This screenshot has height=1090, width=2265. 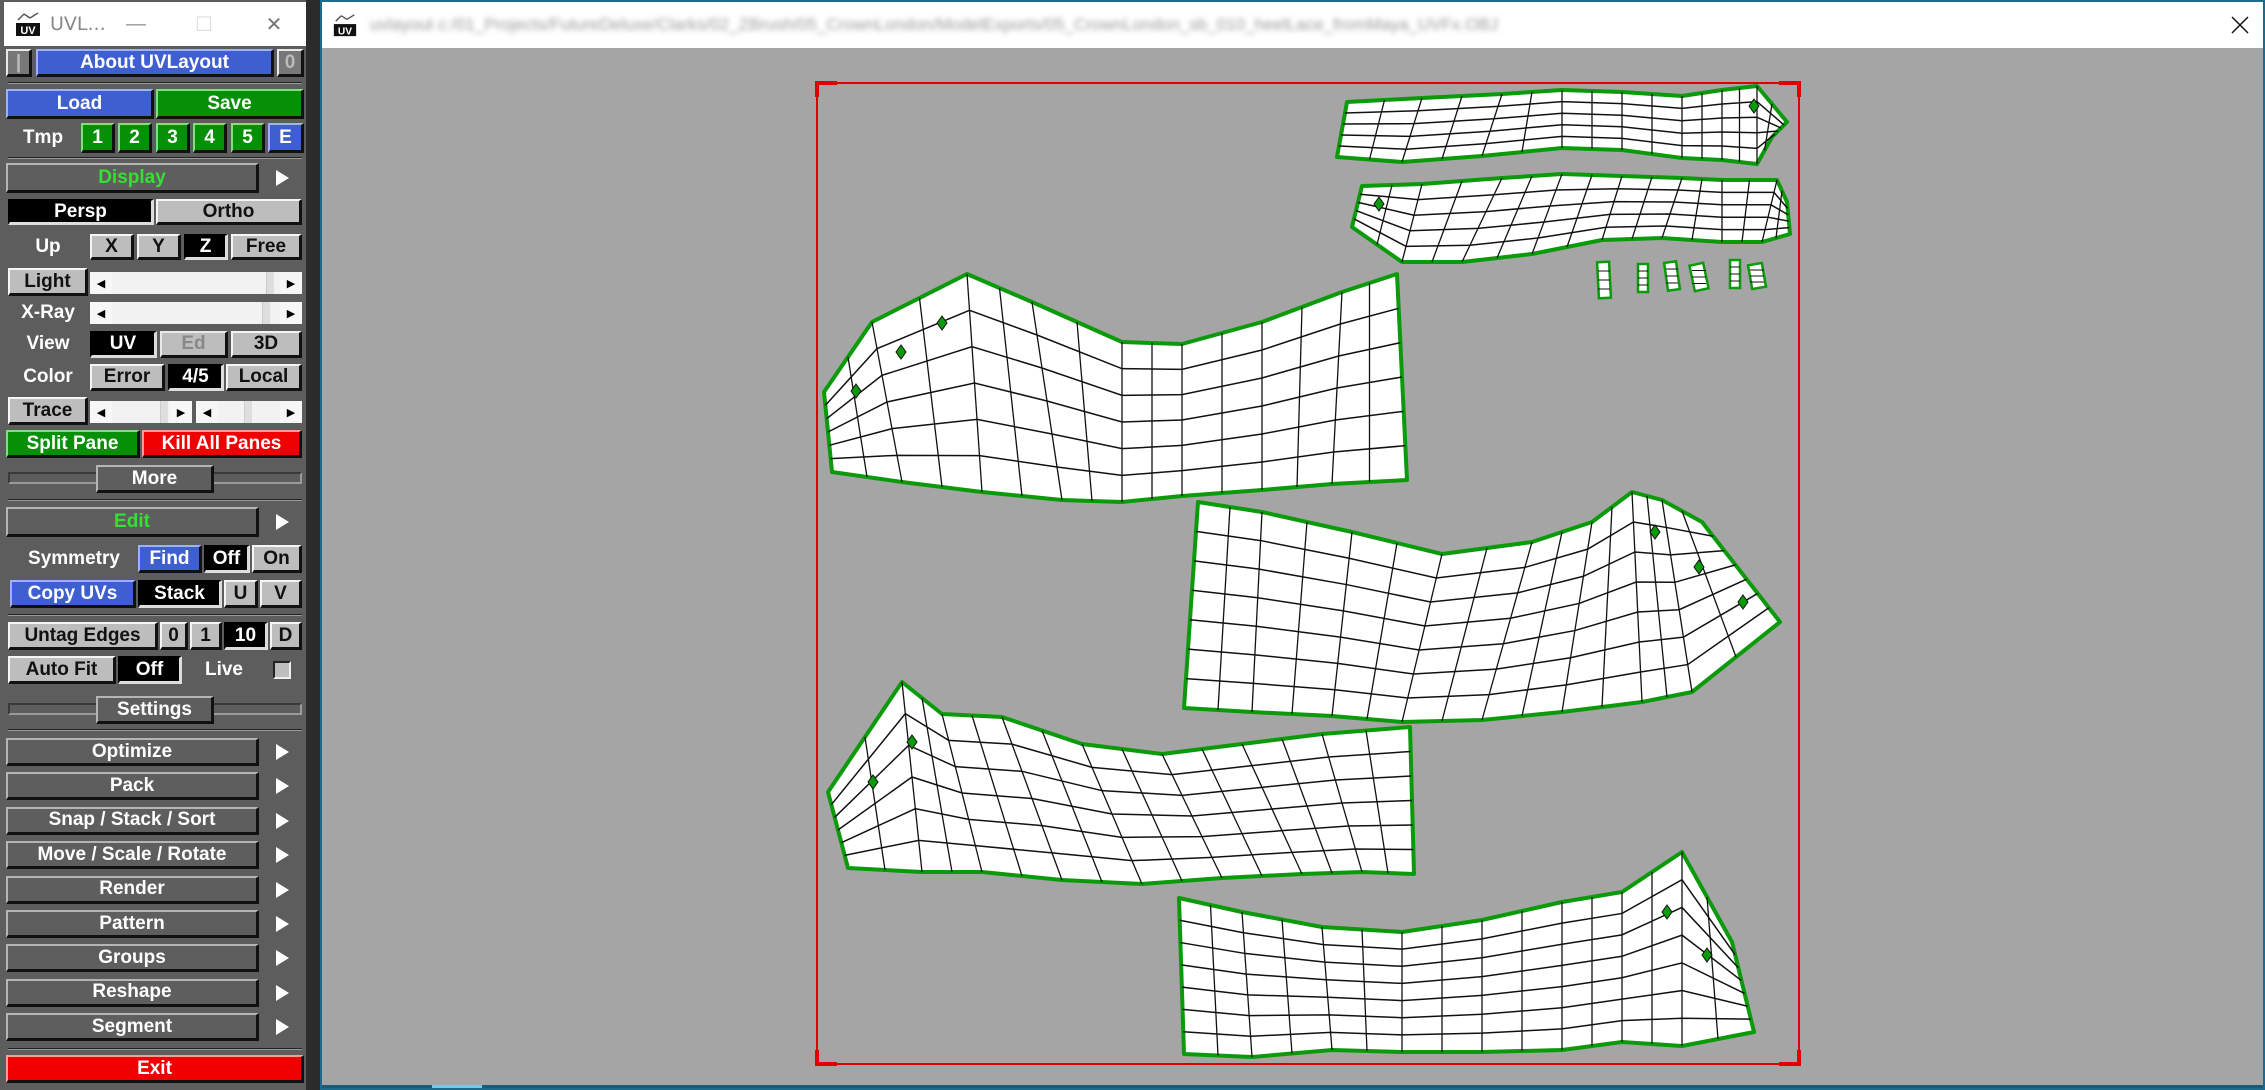 What do you see at coordinates (132, 786) in the screenshot?
I see `menu-pack: Pack` at bounding box center [132, 786].